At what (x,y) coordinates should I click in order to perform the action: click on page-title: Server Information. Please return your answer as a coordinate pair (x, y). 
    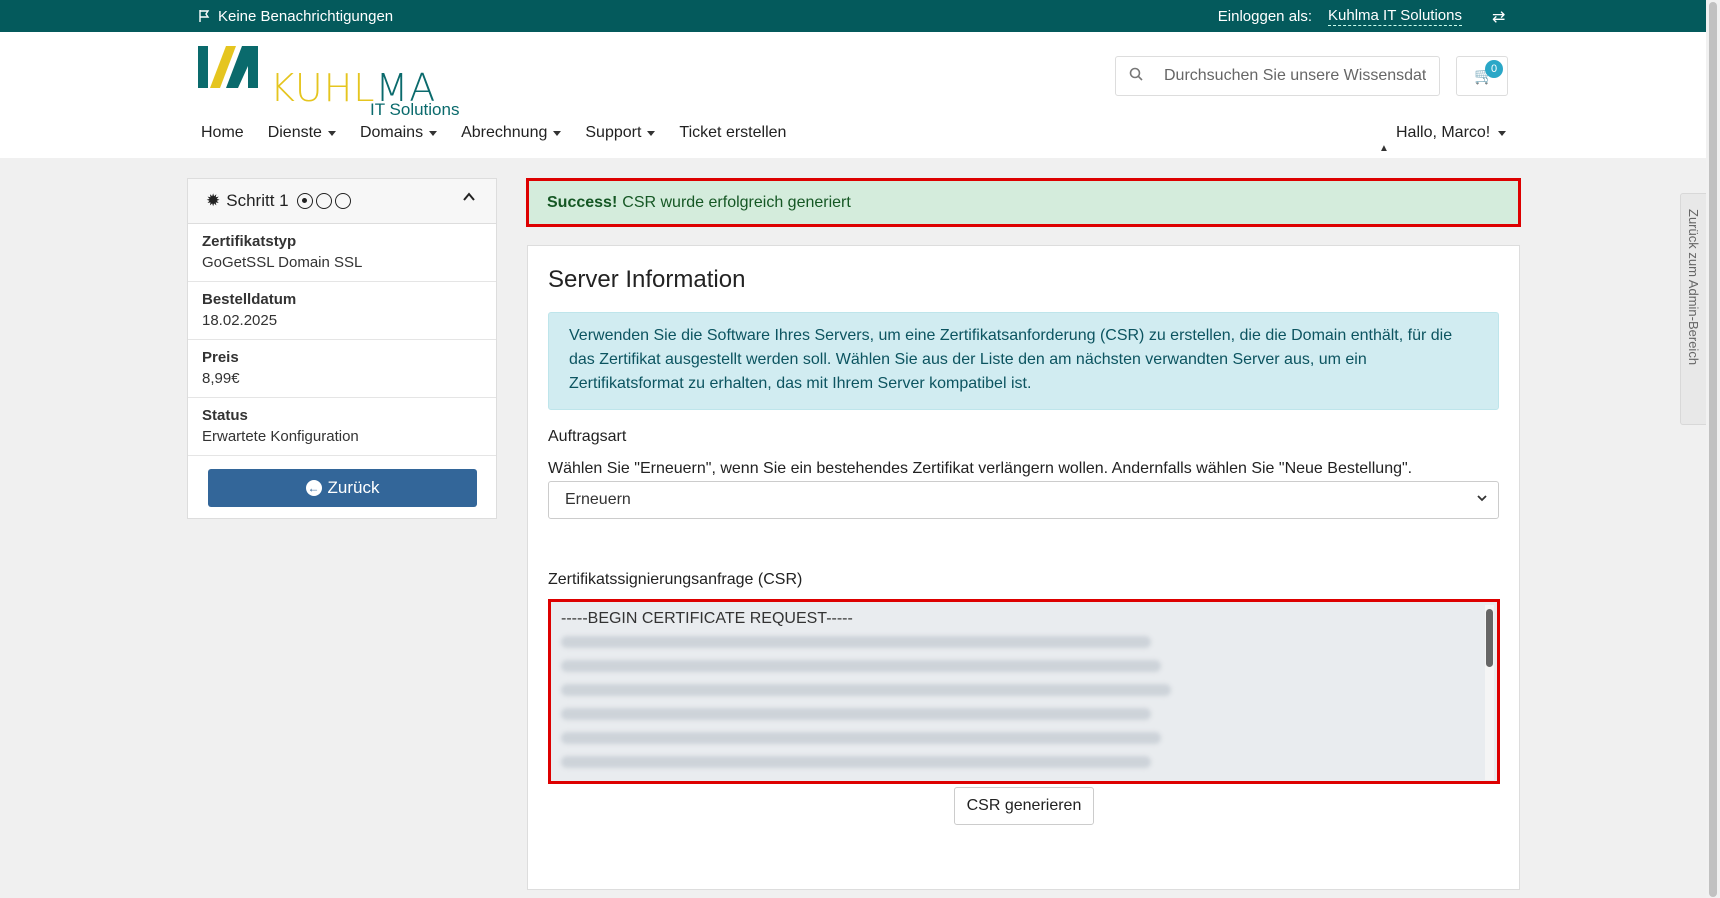
    Looking at the image, I should click on (647, 279).